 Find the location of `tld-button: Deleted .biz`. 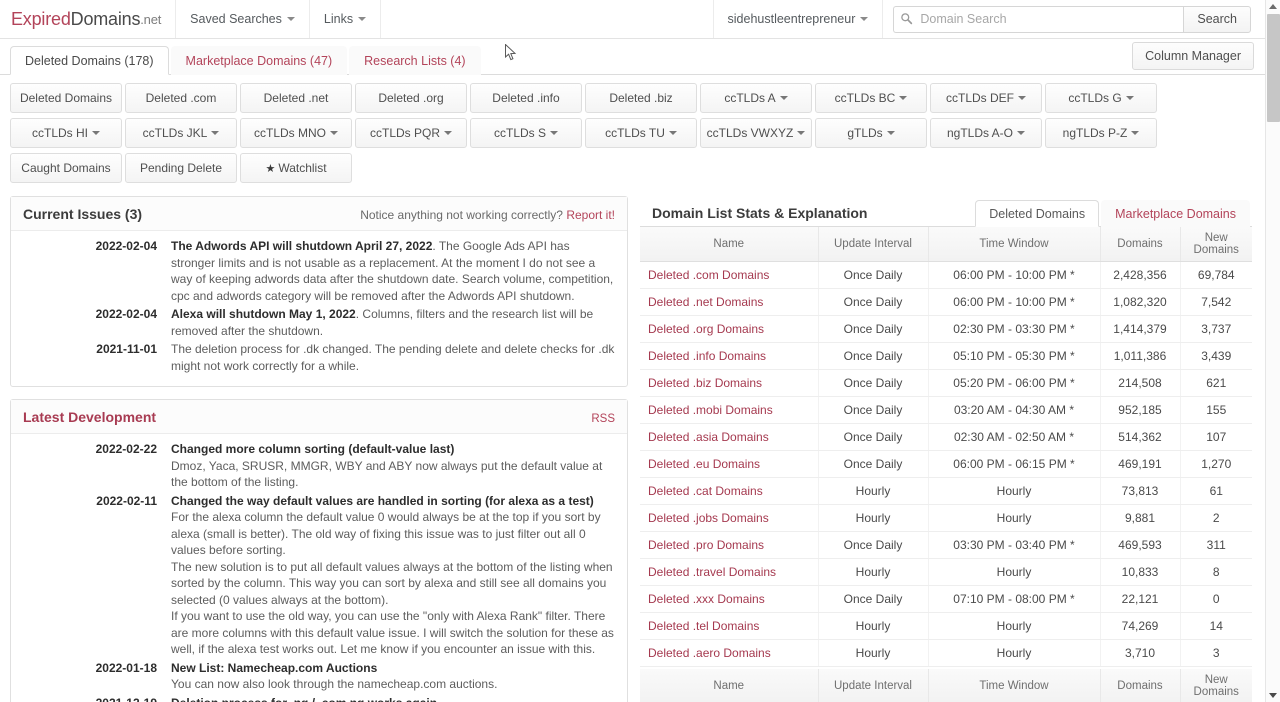

tld-button: Deleted .biz is located at coordinates (641, 98).